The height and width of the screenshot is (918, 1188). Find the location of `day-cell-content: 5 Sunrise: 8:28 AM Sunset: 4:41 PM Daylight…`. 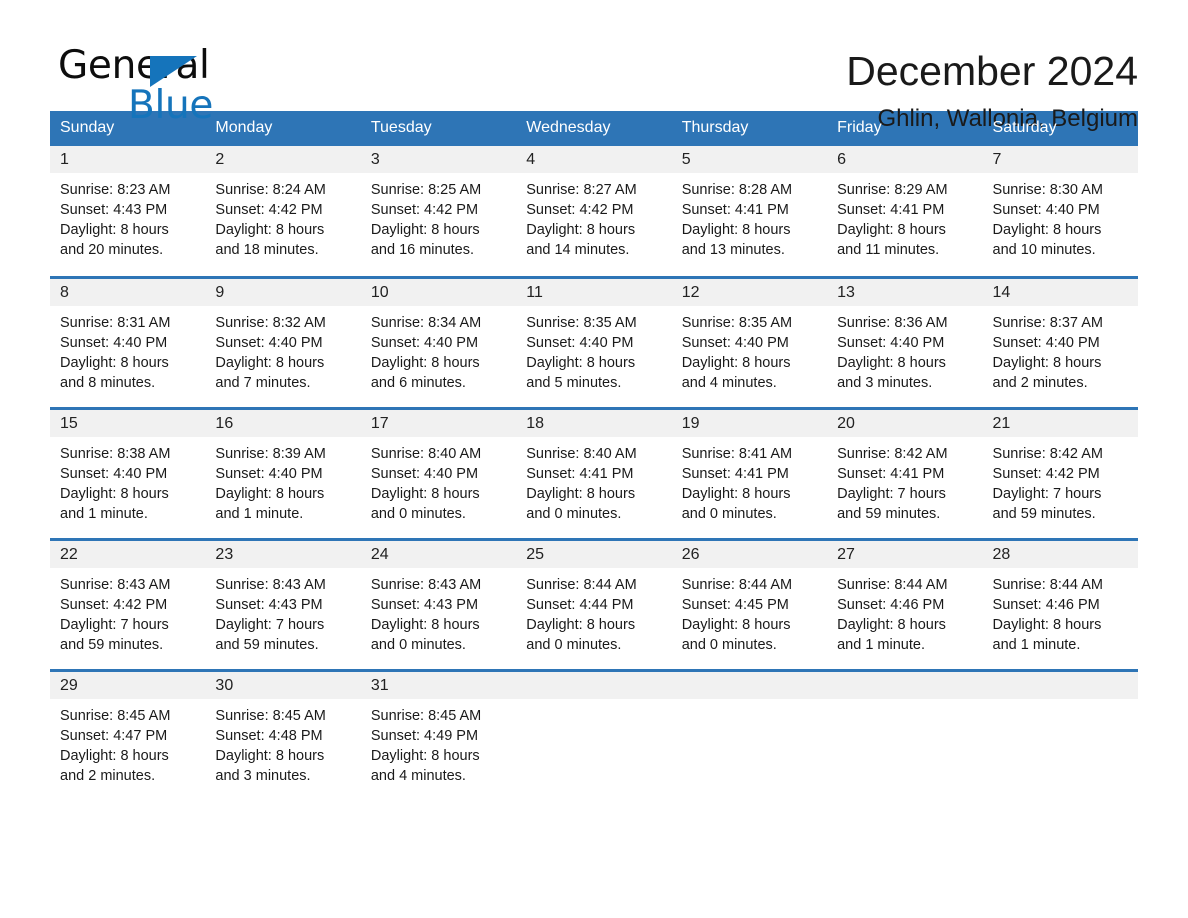

day-cell-content: 5 Sunrise: 8:28 AM Sunset: 4:41 PM Daylight… is located at coordinates (749, 211).